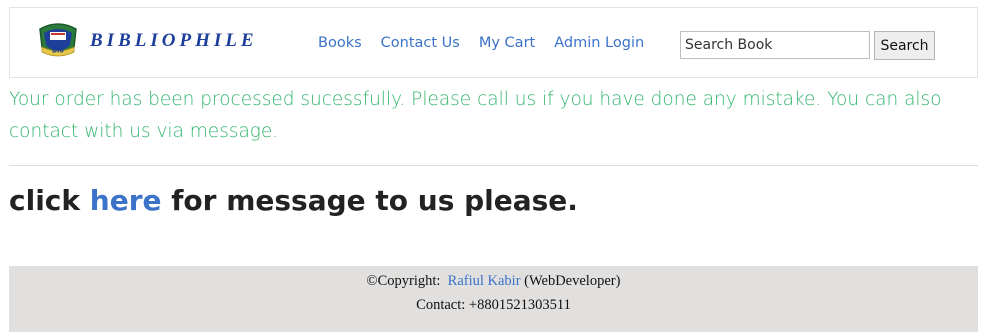 This screenshot has width=983, height=333. Describe the element at coordinates (420, 43) in the screenshot. I see `nav-item-contact-us: Contact Us` at that location.